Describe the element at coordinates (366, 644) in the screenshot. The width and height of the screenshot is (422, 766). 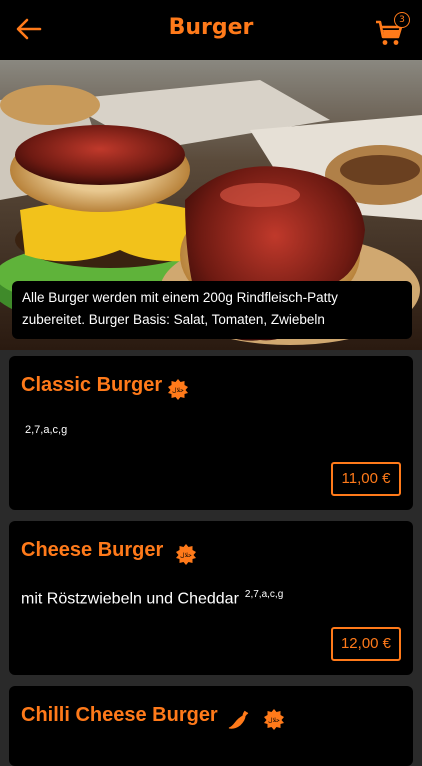
I see `price-button: 12,00 €` at that location.